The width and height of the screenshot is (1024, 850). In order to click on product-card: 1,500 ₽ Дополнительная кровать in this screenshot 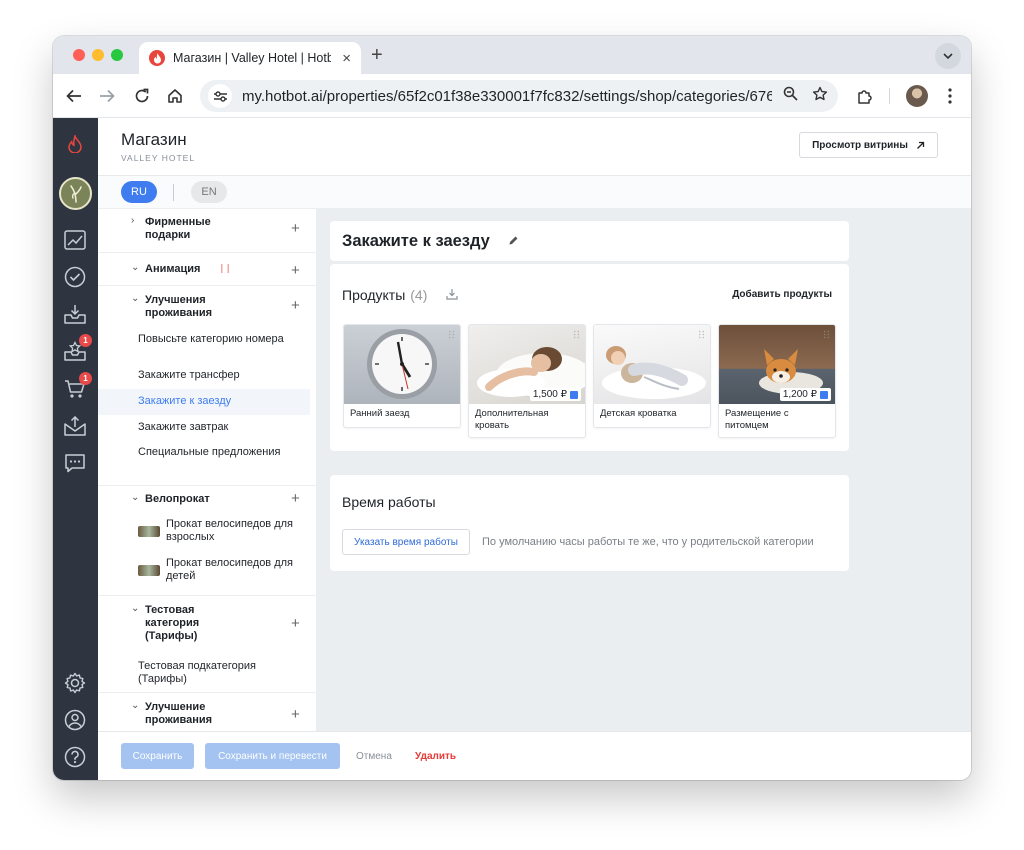, I will do `click(527, 381)`.